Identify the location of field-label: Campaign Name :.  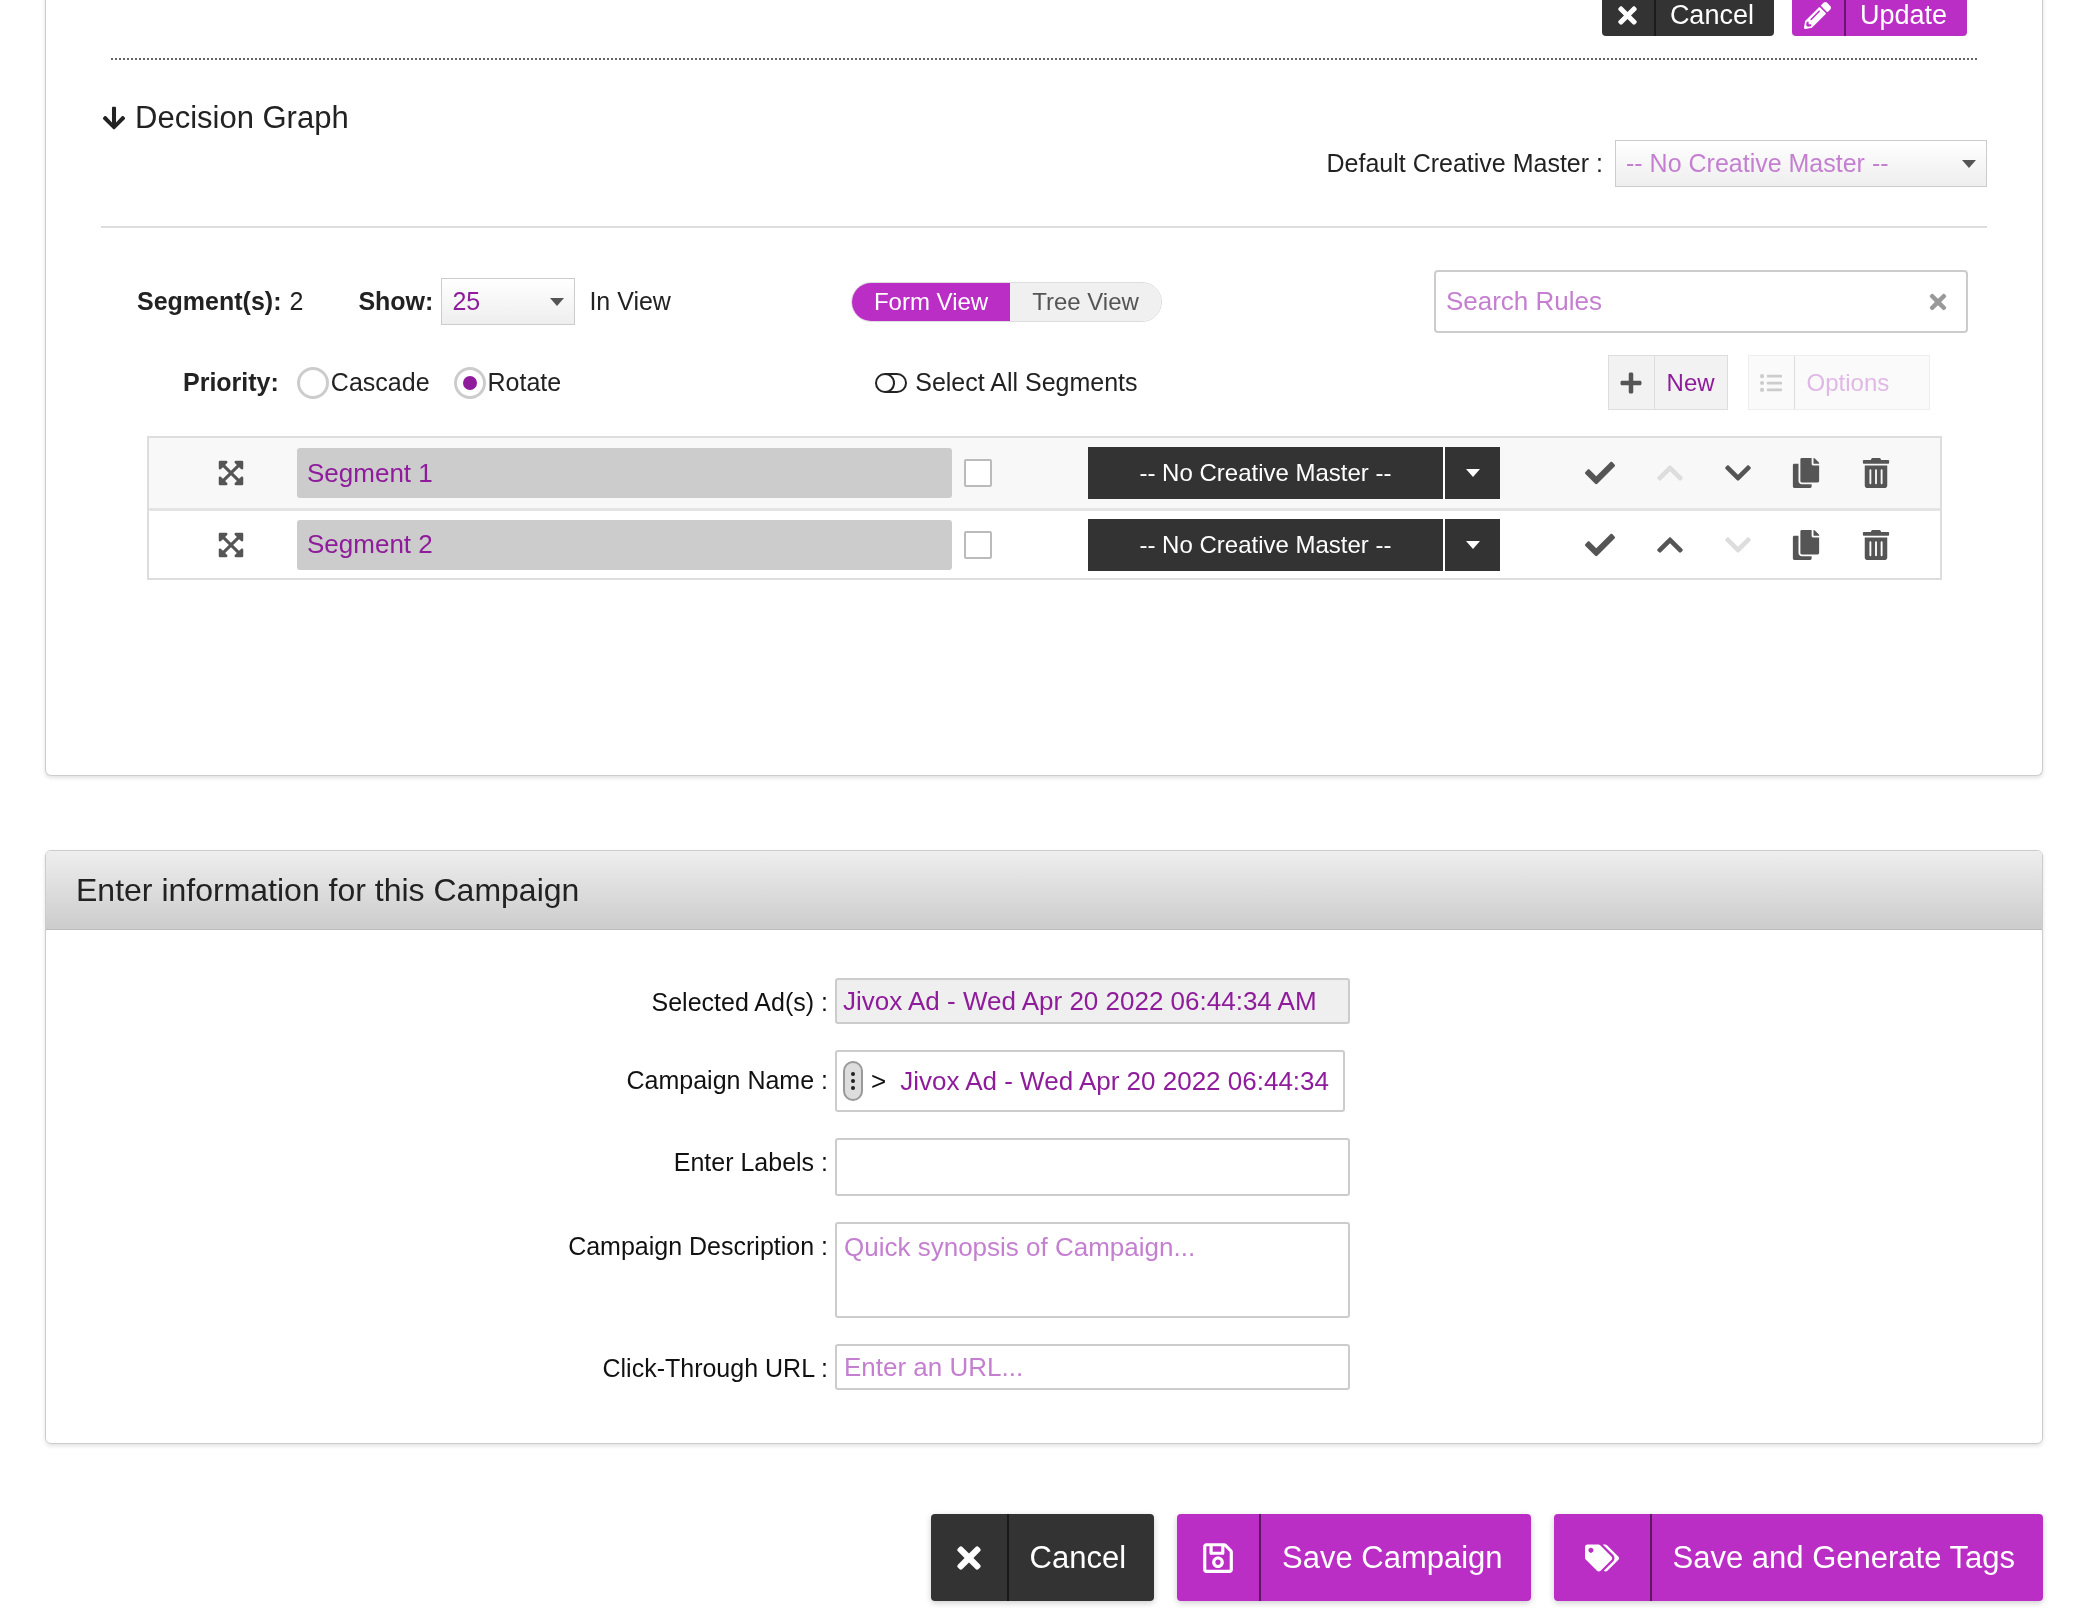
(727, 1080).